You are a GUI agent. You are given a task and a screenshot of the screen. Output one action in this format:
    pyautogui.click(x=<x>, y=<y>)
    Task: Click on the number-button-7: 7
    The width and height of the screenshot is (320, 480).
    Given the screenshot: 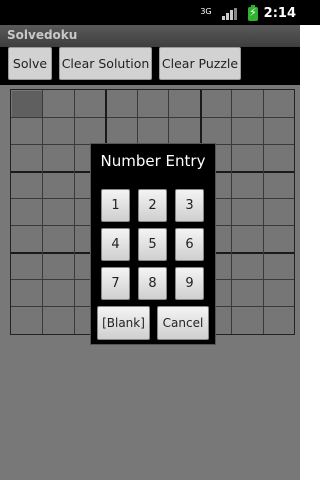 What is the action you would take?
    pyautogui.click(x=115, y=283)
    